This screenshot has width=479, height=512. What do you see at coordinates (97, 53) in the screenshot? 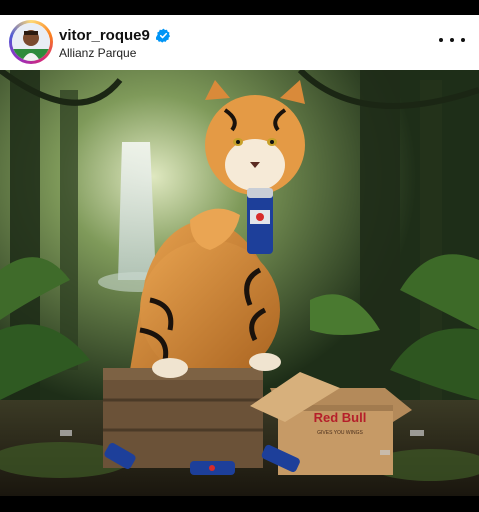
I see `location-link: Allianz Parque` at bounding box center [97, 53].